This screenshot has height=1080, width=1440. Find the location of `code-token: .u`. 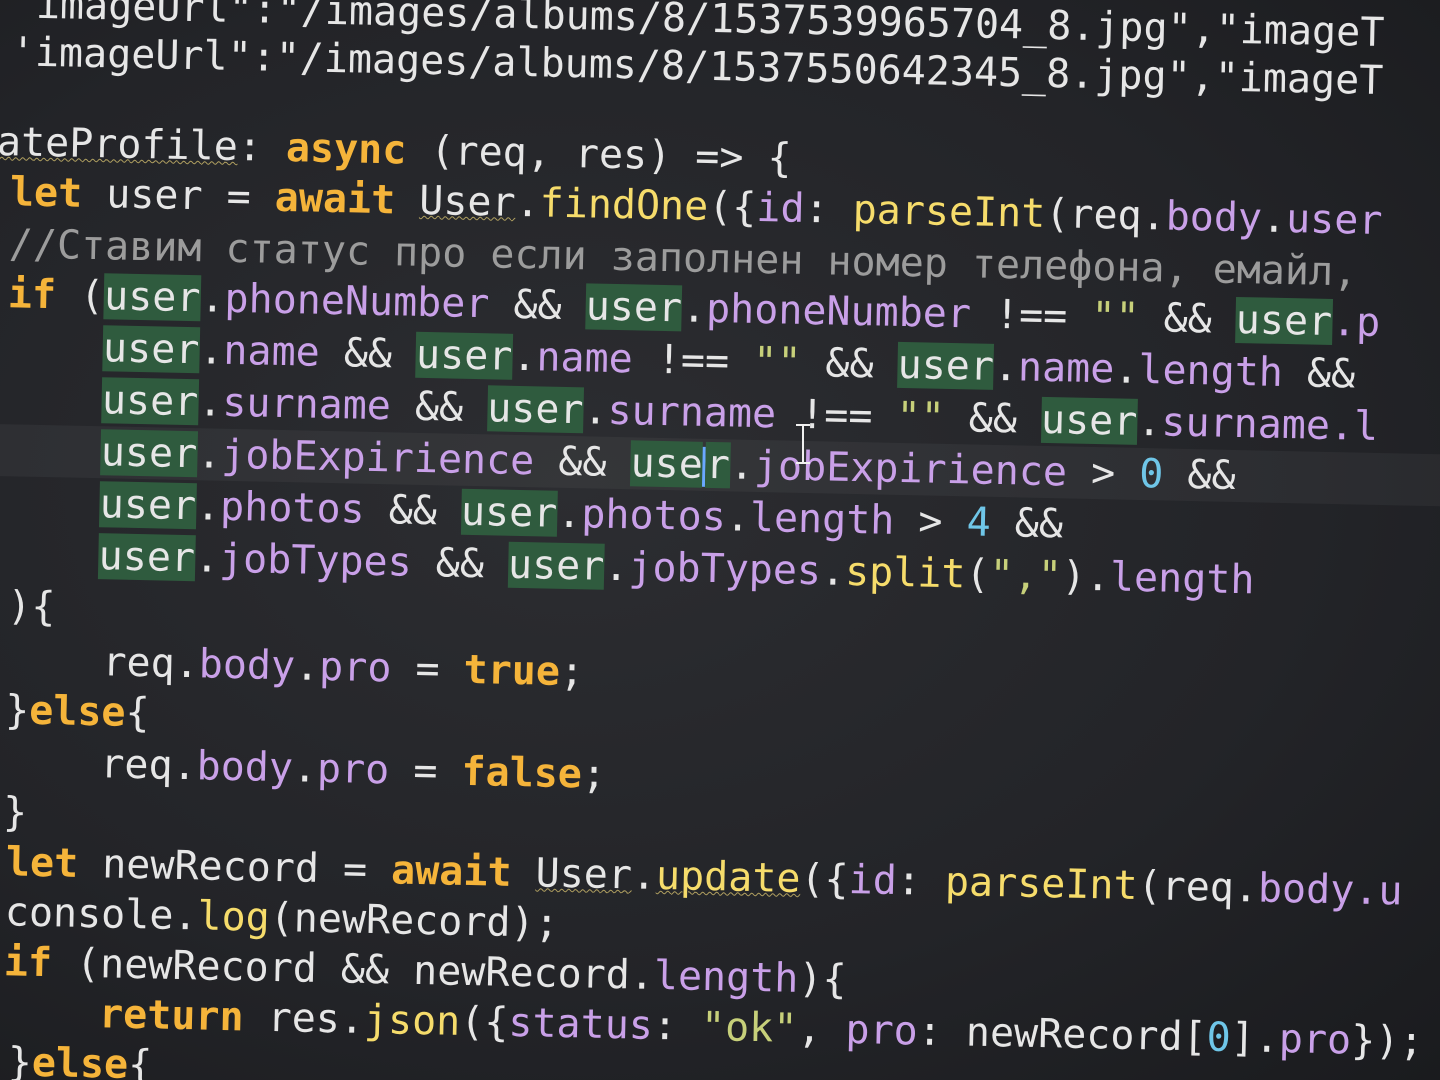

code-token: .u is located at coordinates (1378, 891).